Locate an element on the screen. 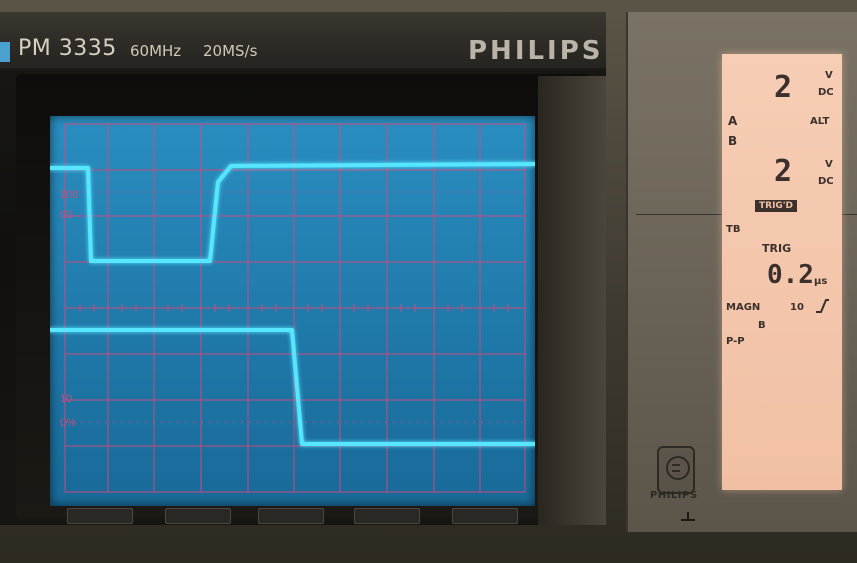  philips-logo-icon is located at coordinates (676, 470).